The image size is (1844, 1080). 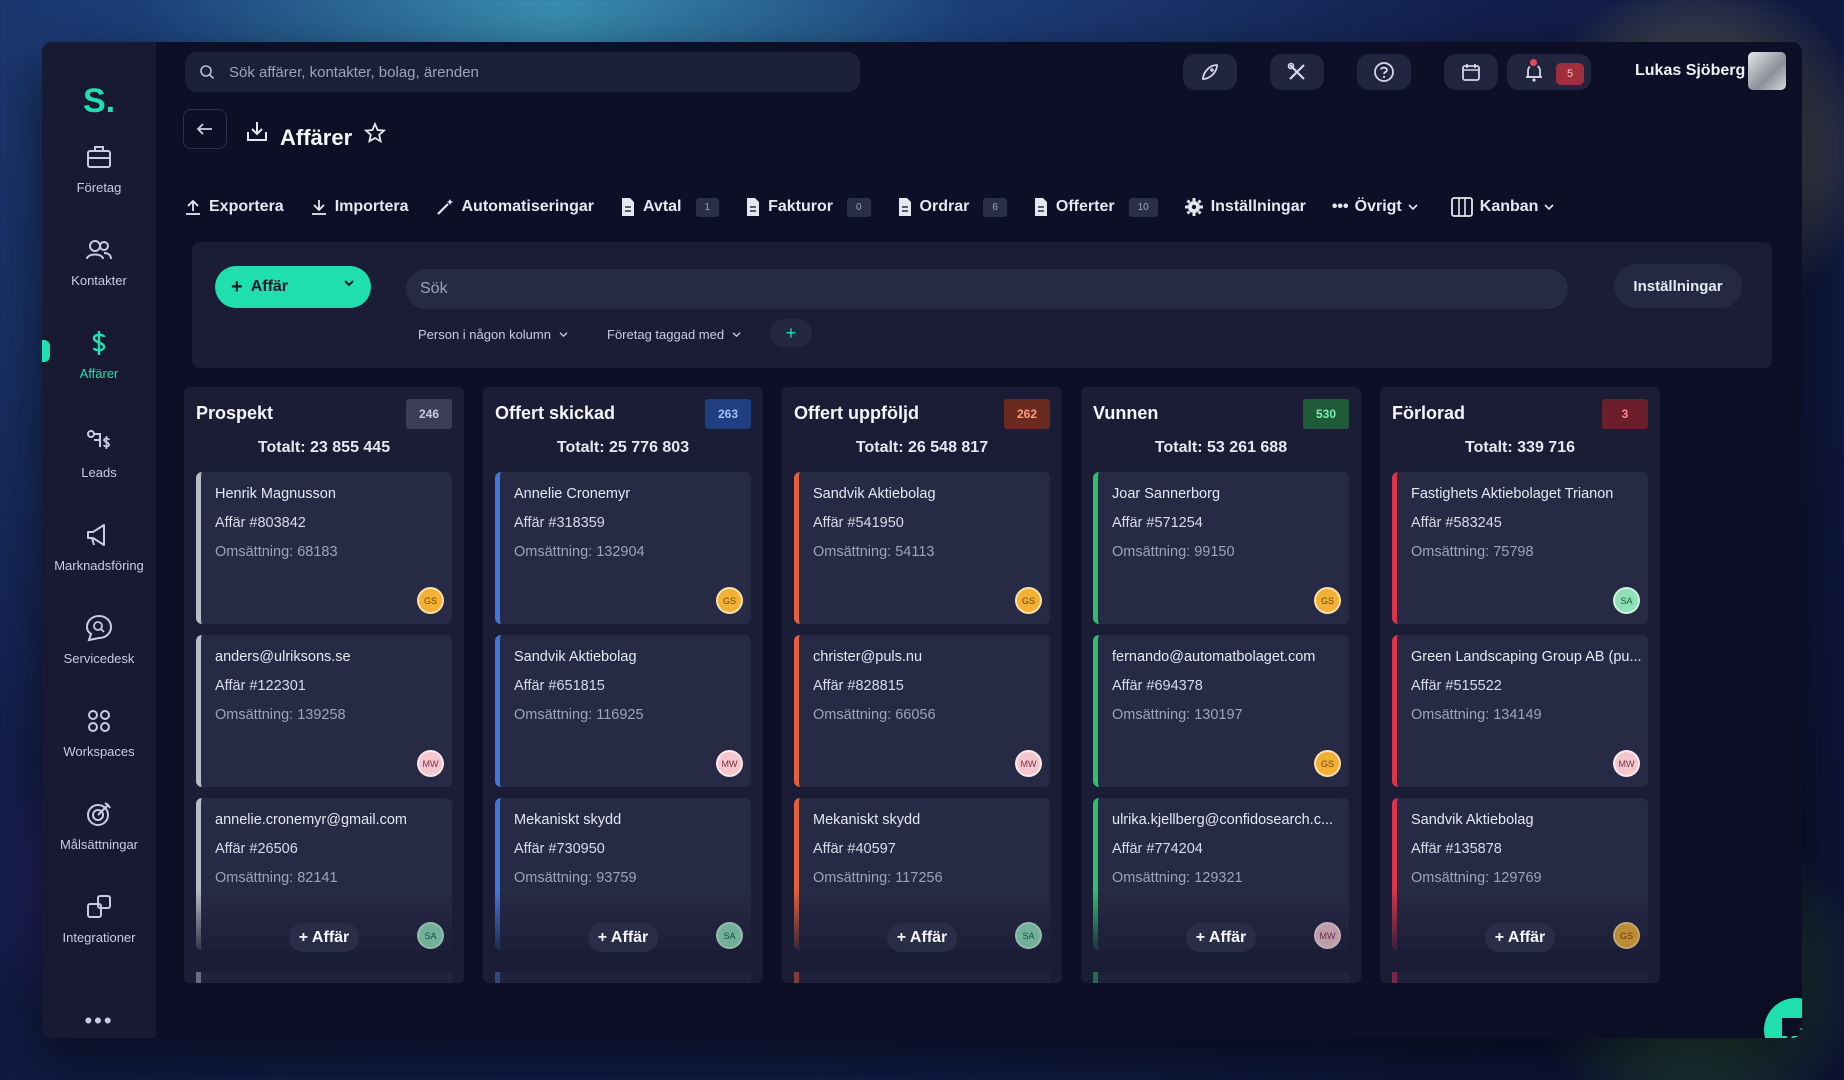 I want to click on contracts-button: Avtal 1, so click(x=670, y=207).